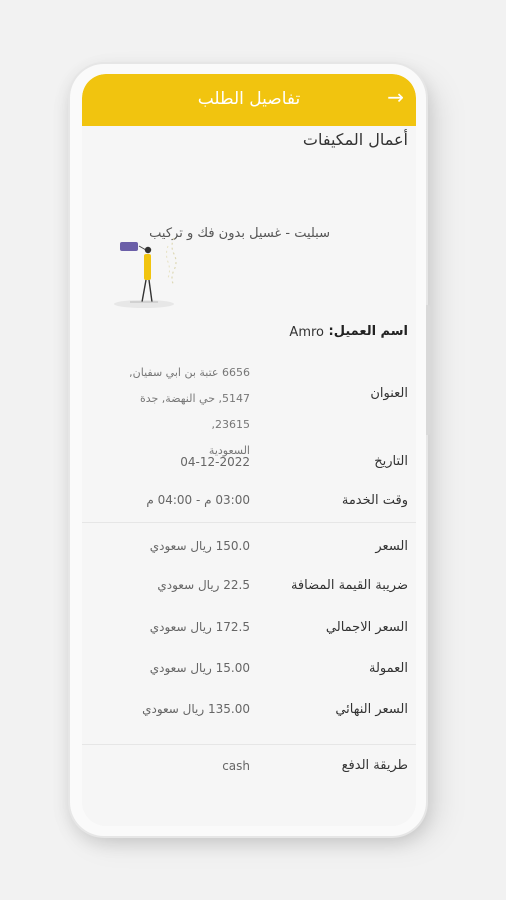 The width and height of the screenshot is (506, 900). I want to click on payment-method-label: طريقة الدفع, so click(374, 765).